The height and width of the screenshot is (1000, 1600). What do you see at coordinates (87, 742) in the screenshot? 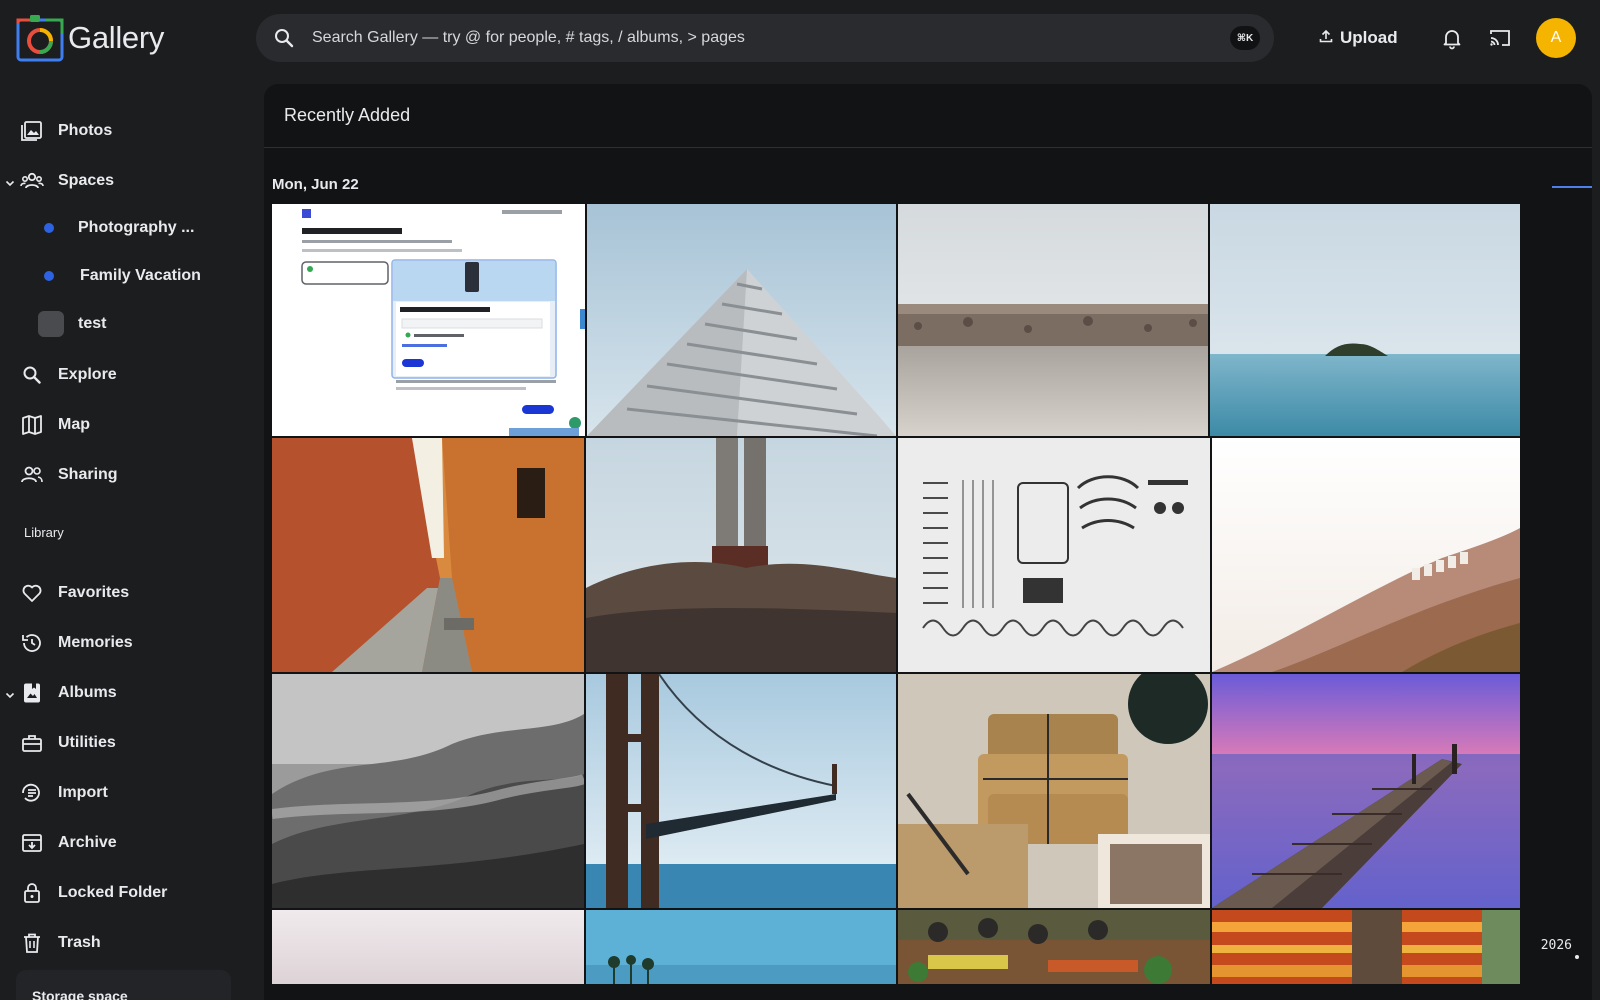
I see `sidebar-item-label: Utilities` at bounding box center [87, 742].